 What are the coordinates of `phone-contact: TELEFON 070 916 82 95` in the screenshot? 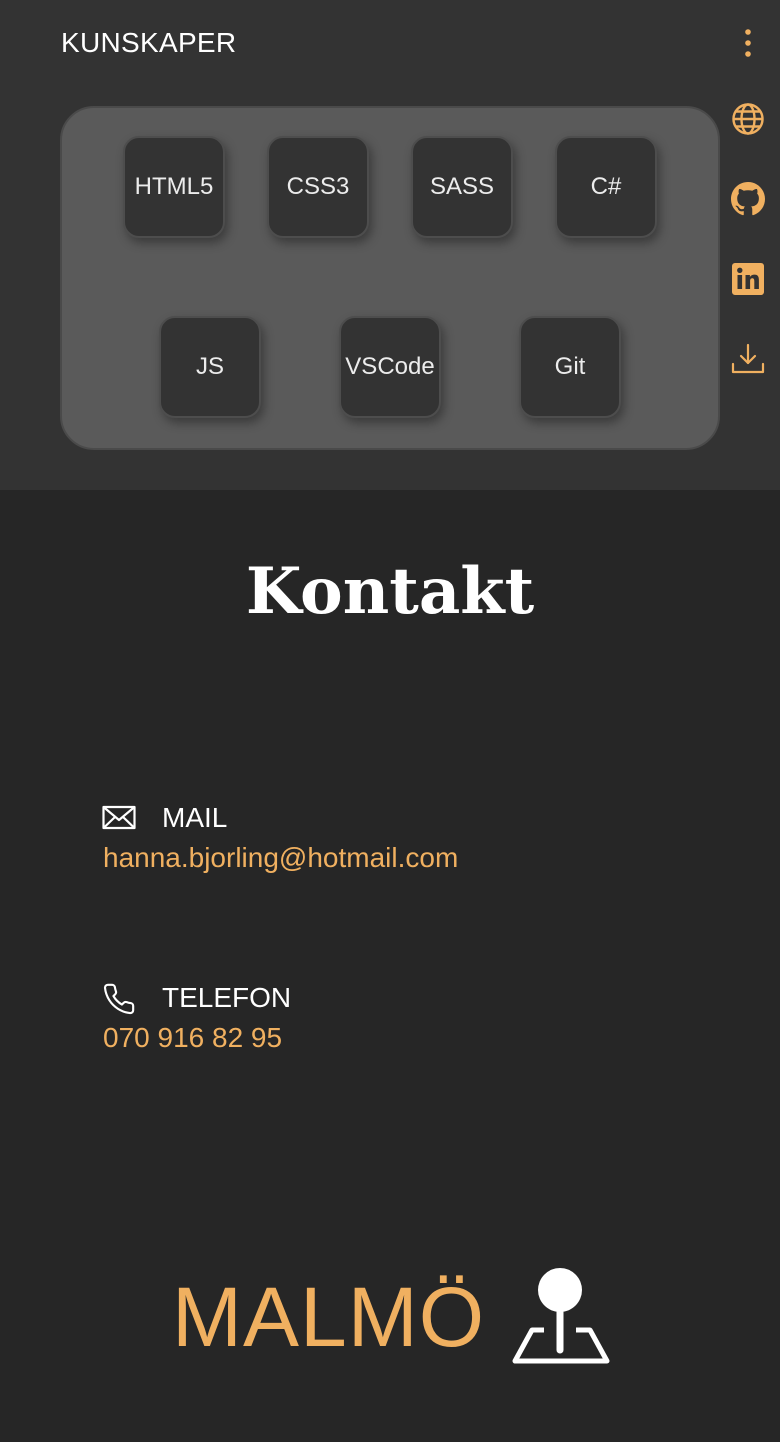 It's located at (382, 1020).